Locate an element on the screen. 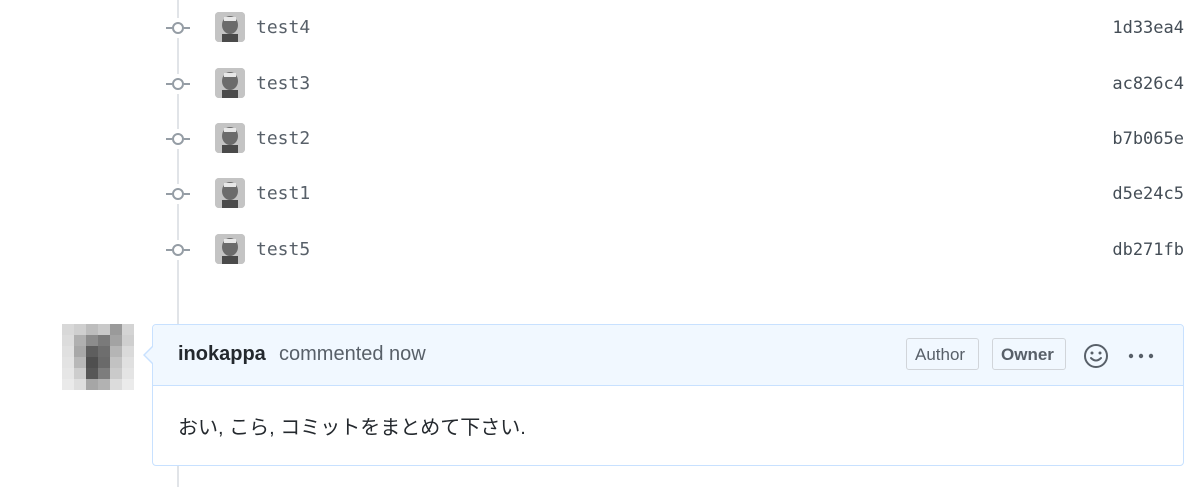 The image size is (1200, 487). kebab-horizontal-icon is located at coordinates (1141, 356).